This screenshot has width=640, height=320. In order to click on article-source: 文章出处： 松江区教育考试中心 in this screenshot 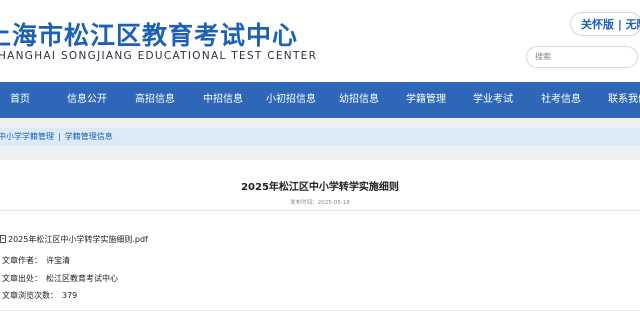, I will do `click(60, 278)`.